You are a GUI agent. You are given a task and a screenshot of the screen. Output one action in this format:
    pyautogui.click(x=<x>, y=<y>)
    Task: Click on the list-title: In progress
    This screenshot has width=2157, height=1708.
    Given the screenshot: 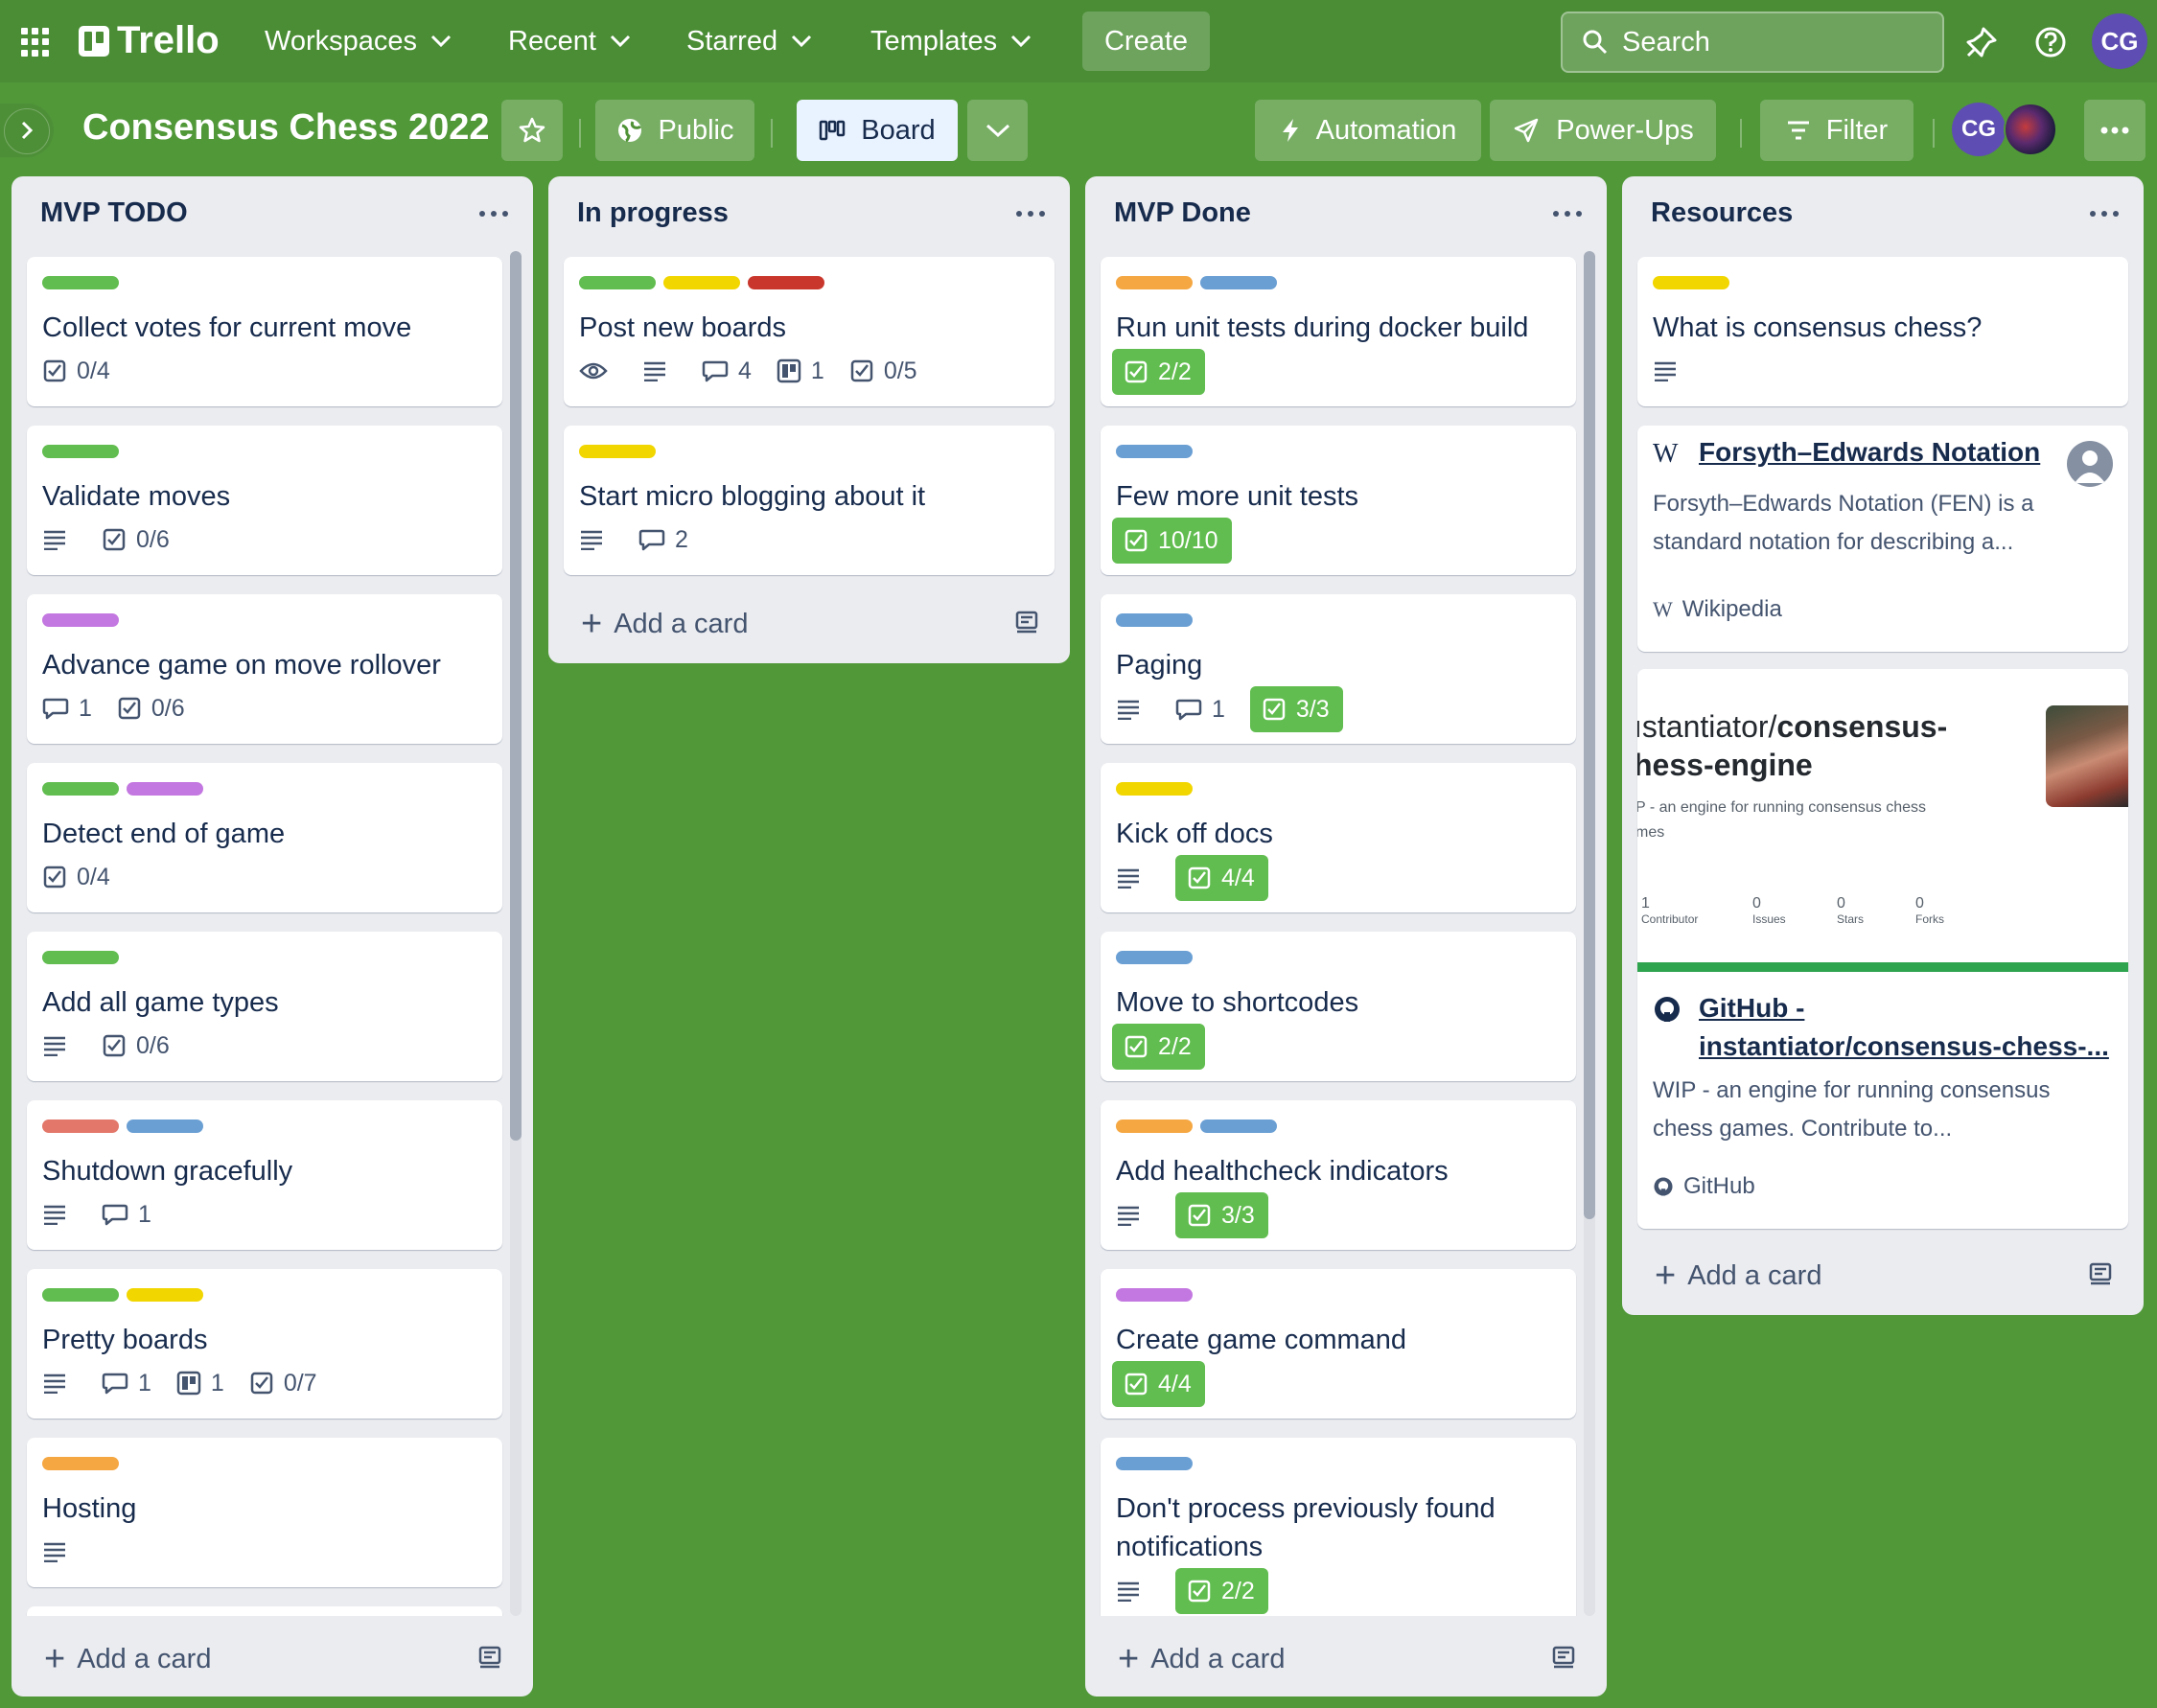 What is the action you would take?
    pyautogui.click(x=653, y=213)
    